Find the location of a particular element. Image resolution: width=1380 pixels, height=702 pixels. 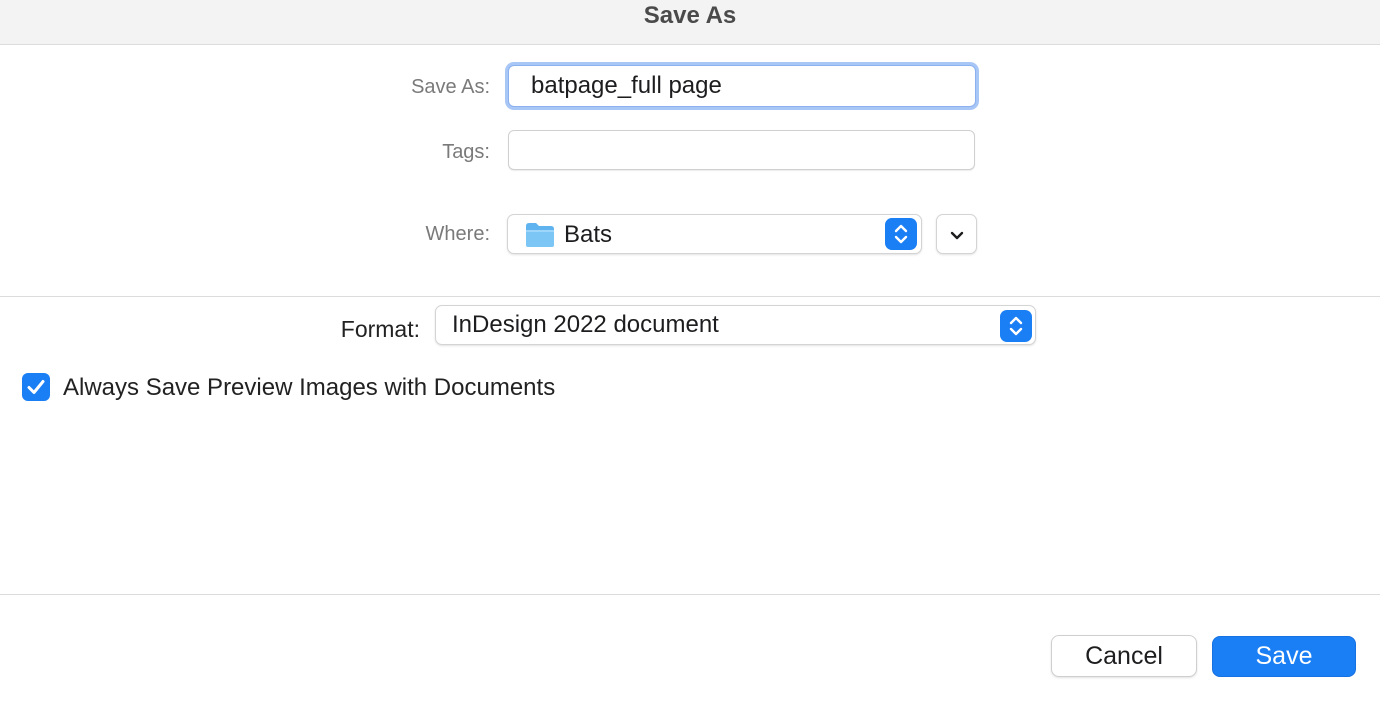

expand-dialog-button is located at coordinates (956, 234).